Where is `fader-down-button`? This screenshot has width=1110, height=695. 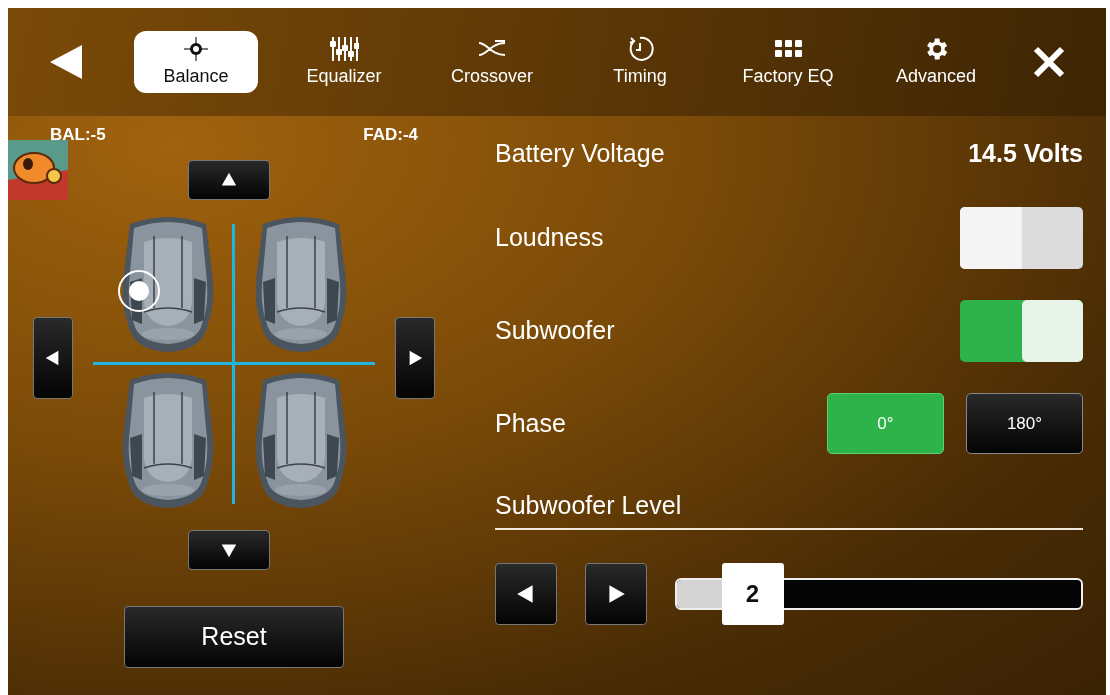 fader-down-button is located at coordinates (229, 549).